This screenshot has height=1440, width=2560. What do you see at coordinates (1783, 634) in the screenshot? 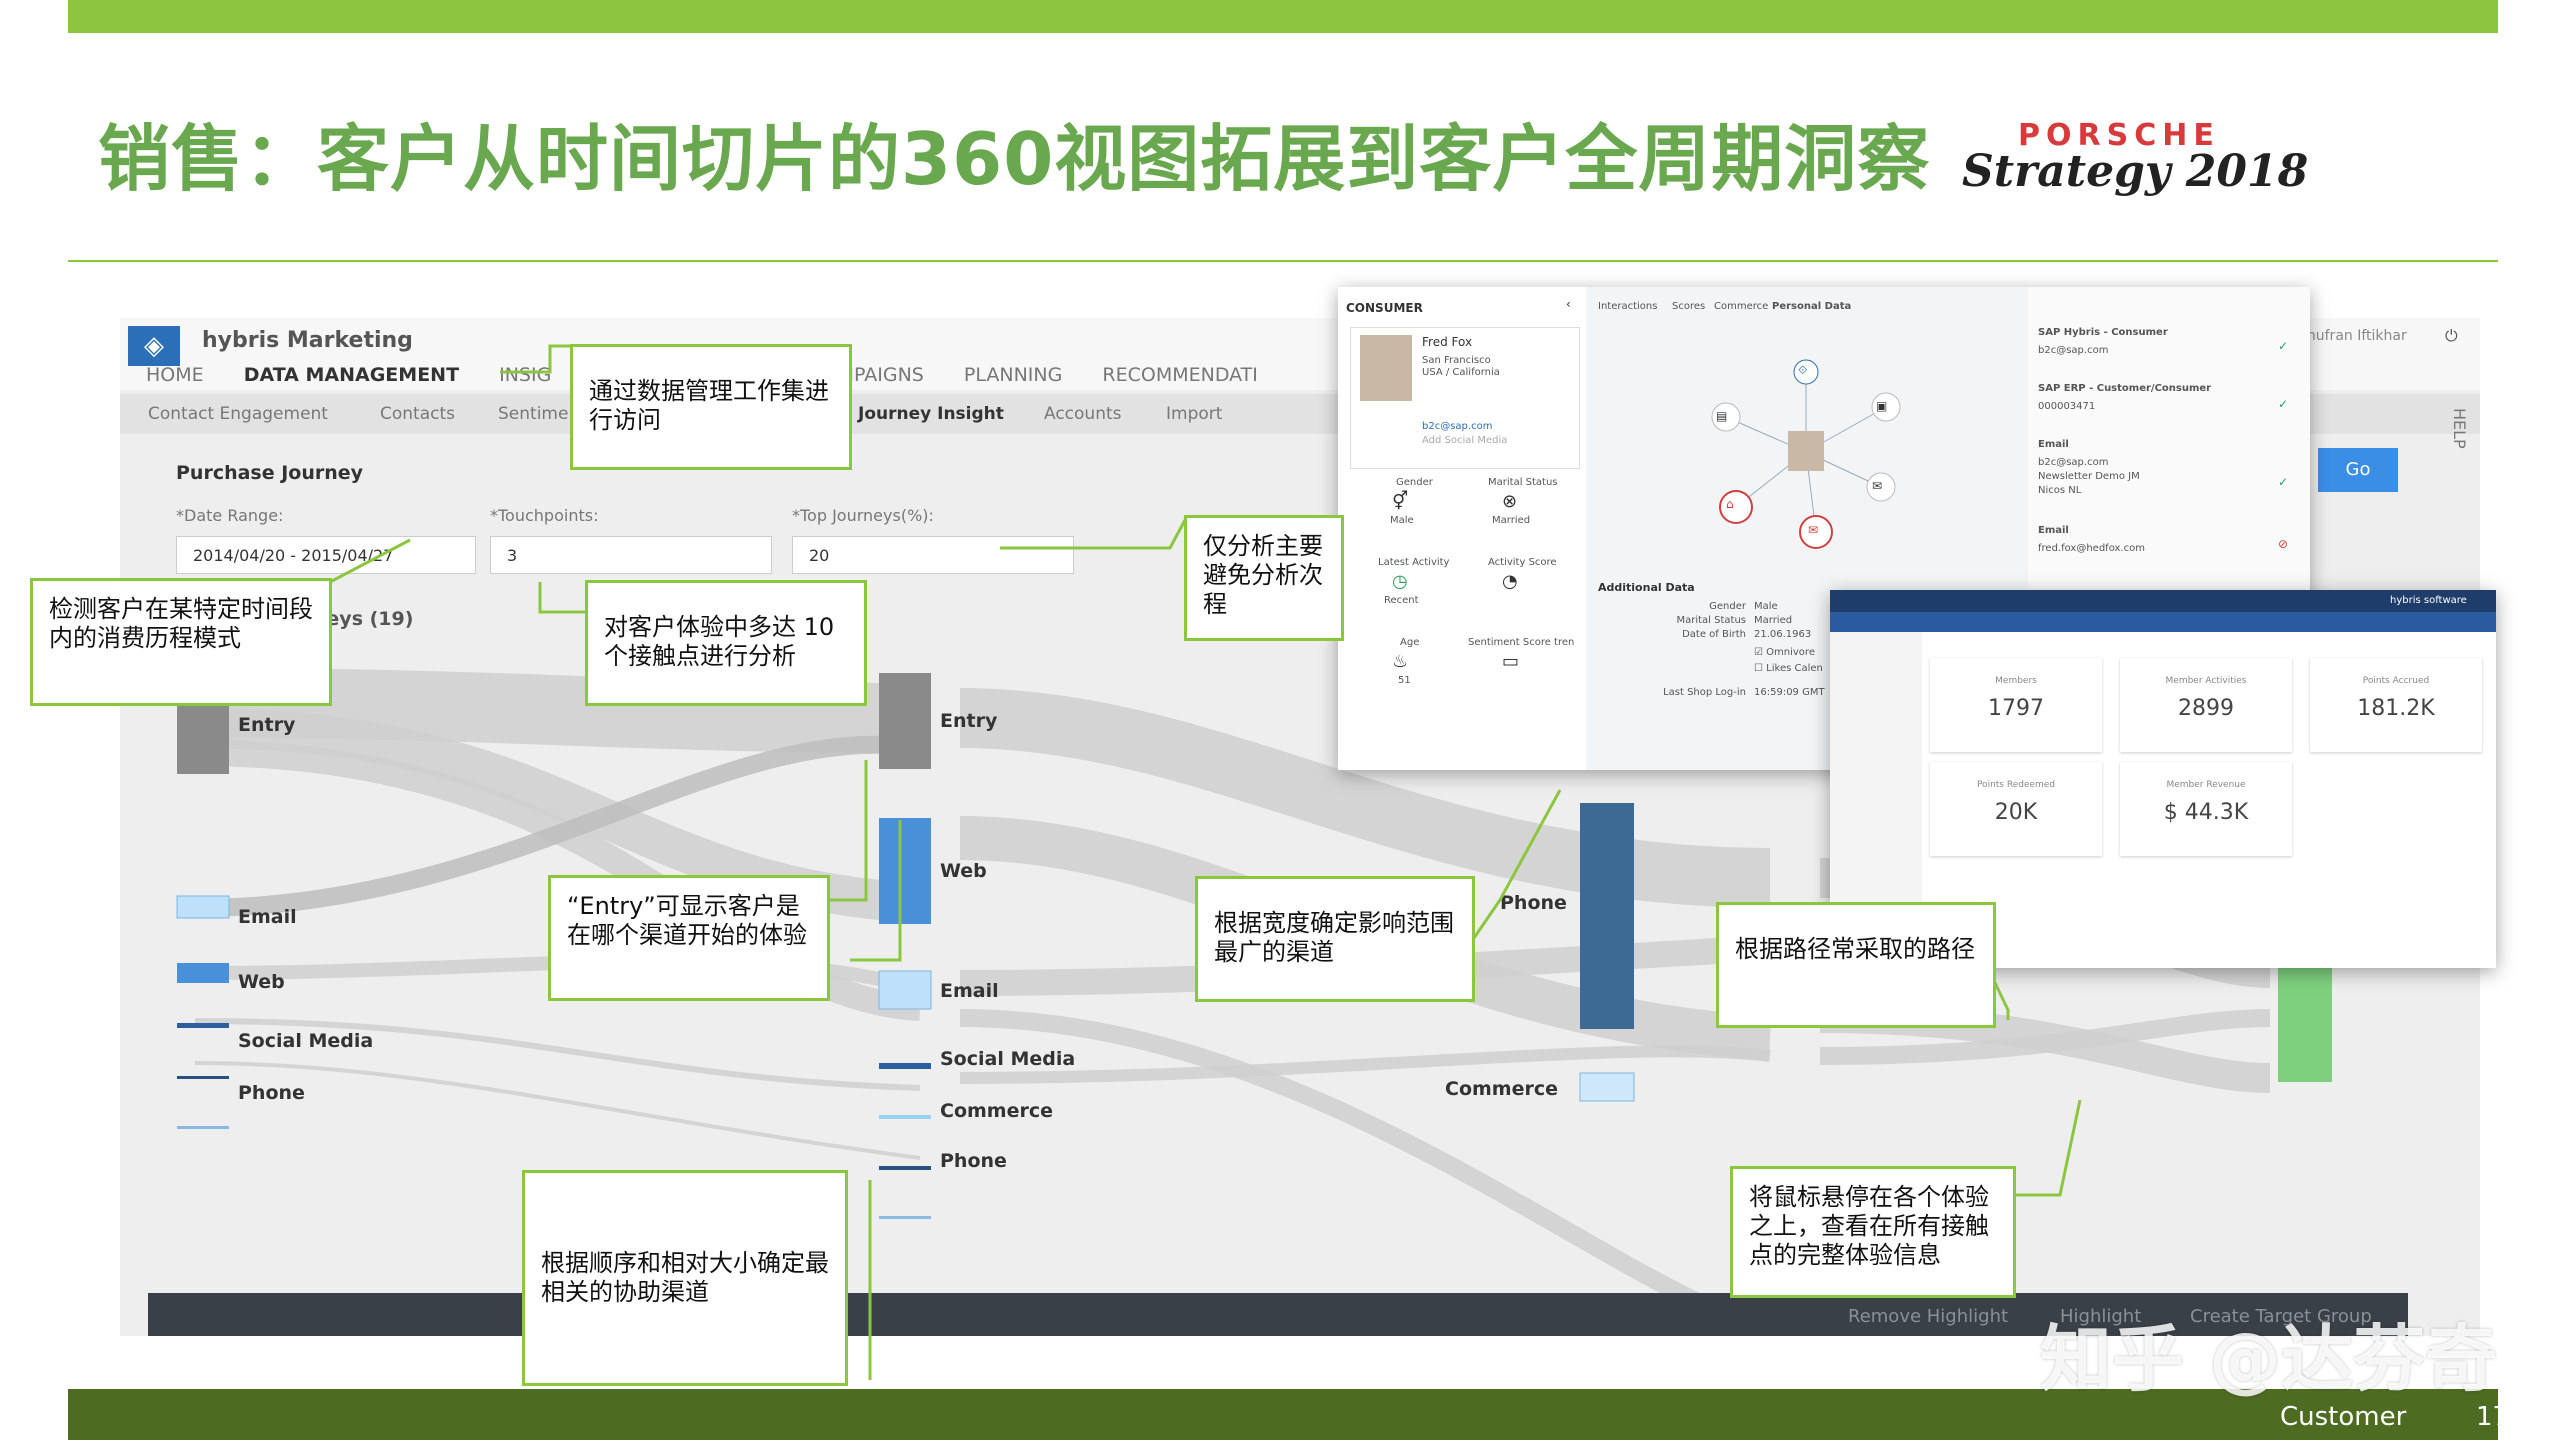
I see `additional-dob-value: 21.06.1963` at bounding box center [1783, 634].